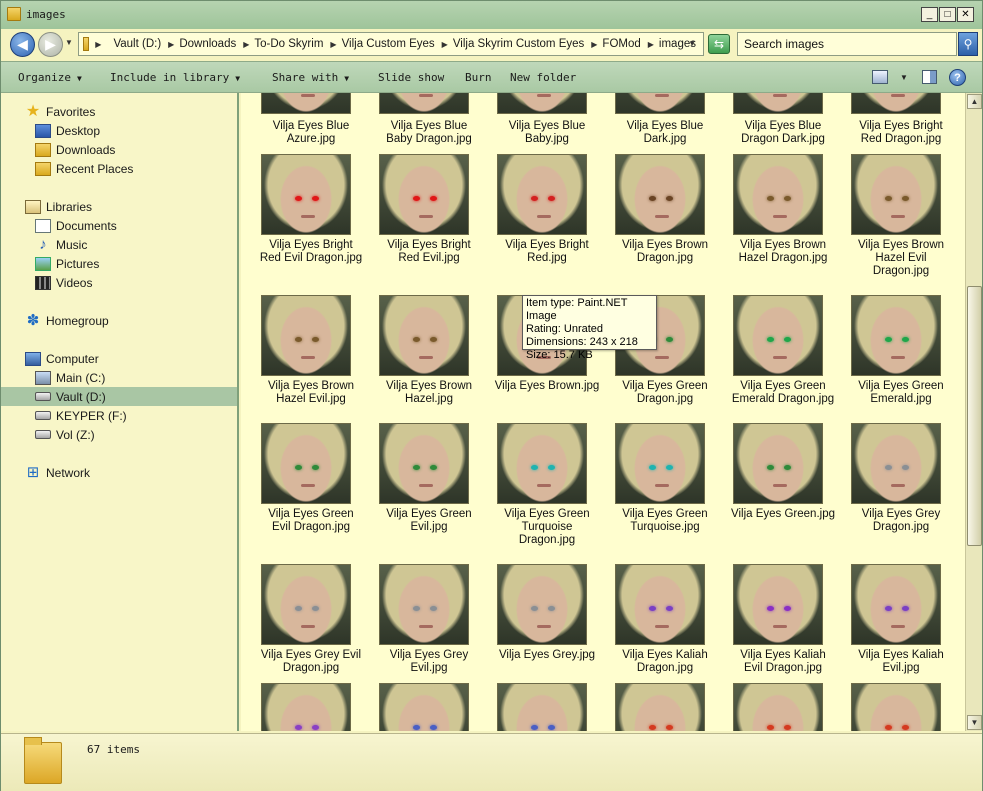 The width and height of the screenshot is (983, 791). I want to click on file-name: Vilja Eyes Blue Baby Dragon.jpg, so click(429, 132).